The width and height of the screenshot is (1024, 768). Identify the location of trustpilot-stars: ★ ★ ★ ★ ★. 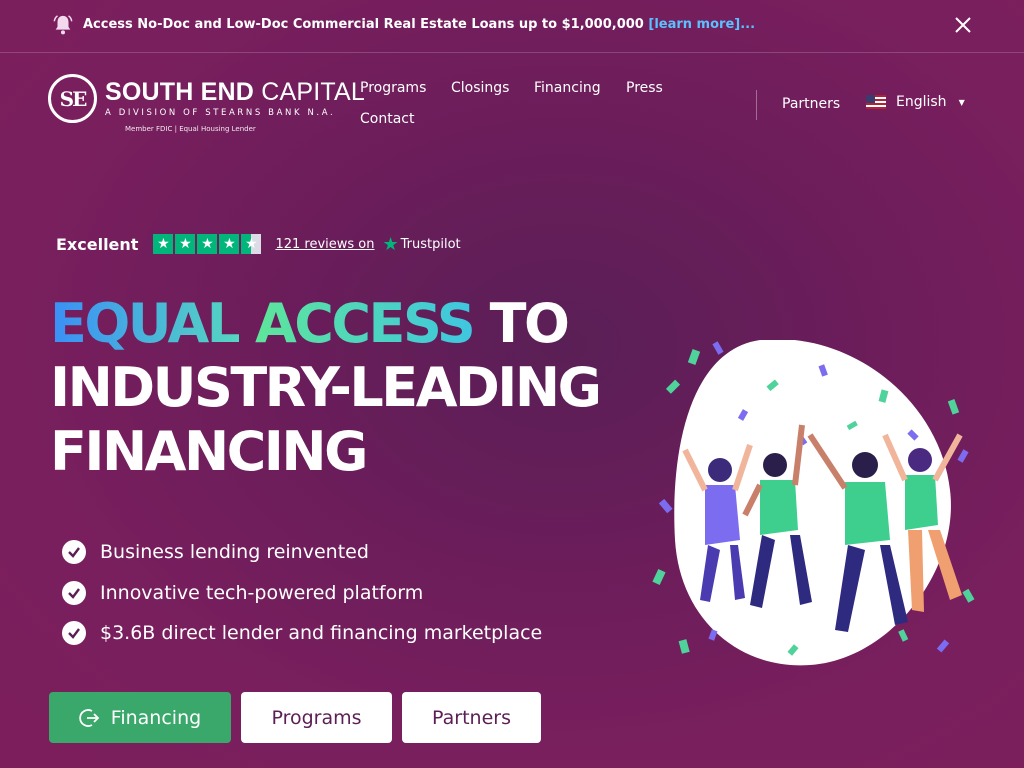
(208, 244).